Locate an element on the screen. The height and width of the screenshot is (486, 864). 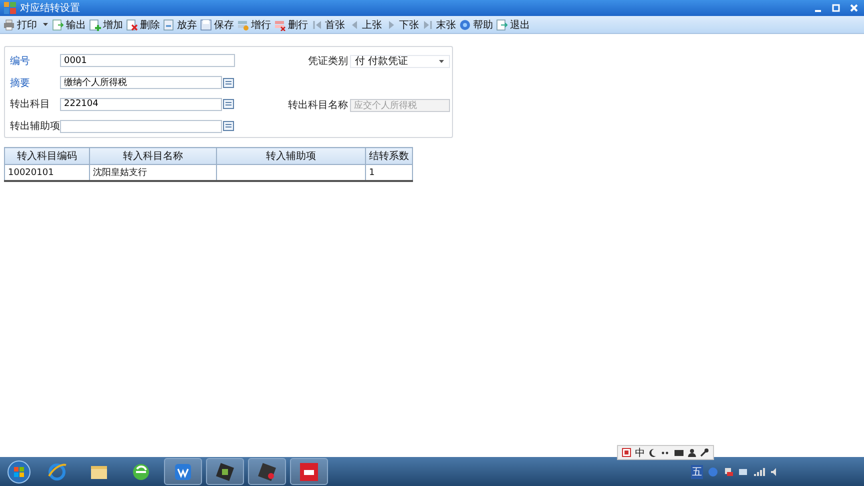
toolbar-button: 上张 is located at coordinates (365, 24).